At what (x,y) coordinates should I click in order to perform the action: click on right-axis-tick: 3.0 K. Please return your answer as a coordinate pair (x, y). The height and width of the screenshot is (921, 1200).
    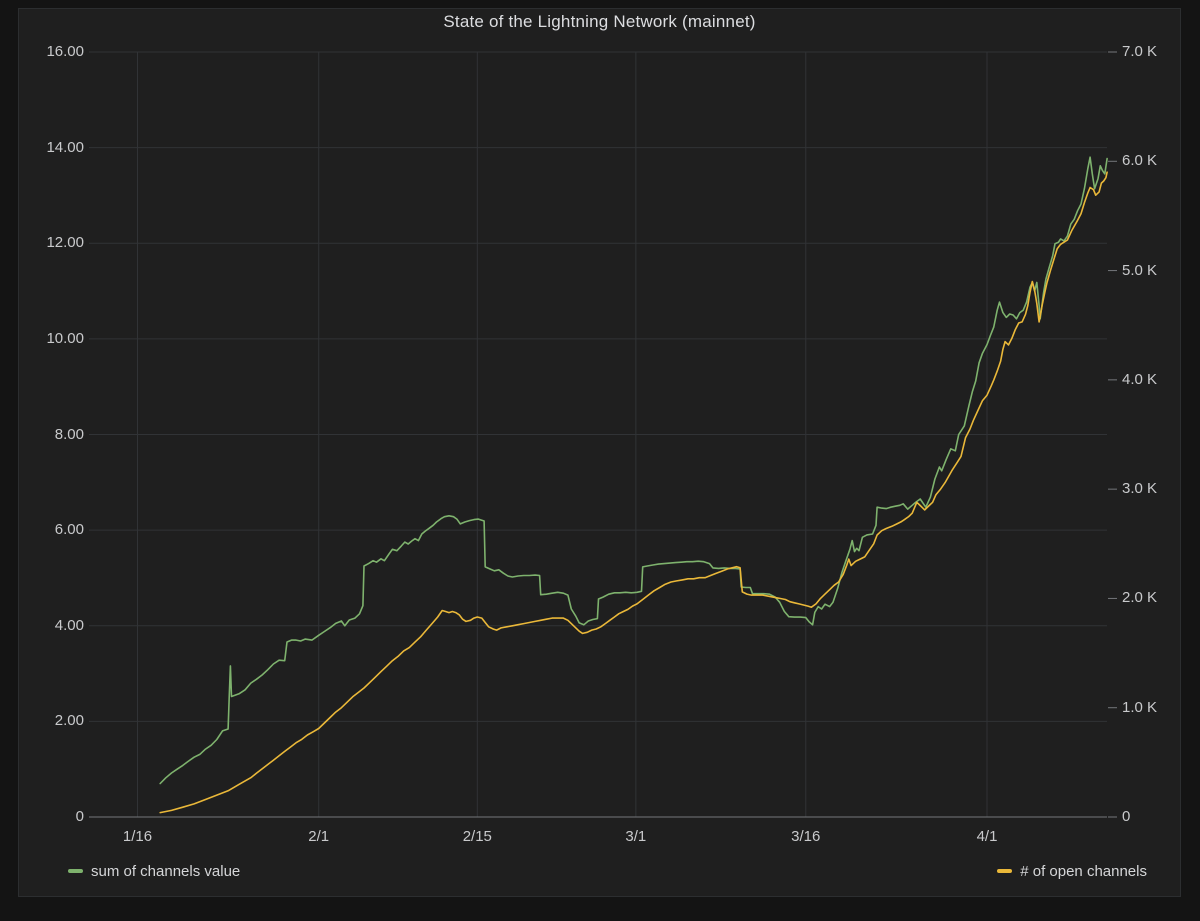
    Looking at the image, I should click on (1140, 489).